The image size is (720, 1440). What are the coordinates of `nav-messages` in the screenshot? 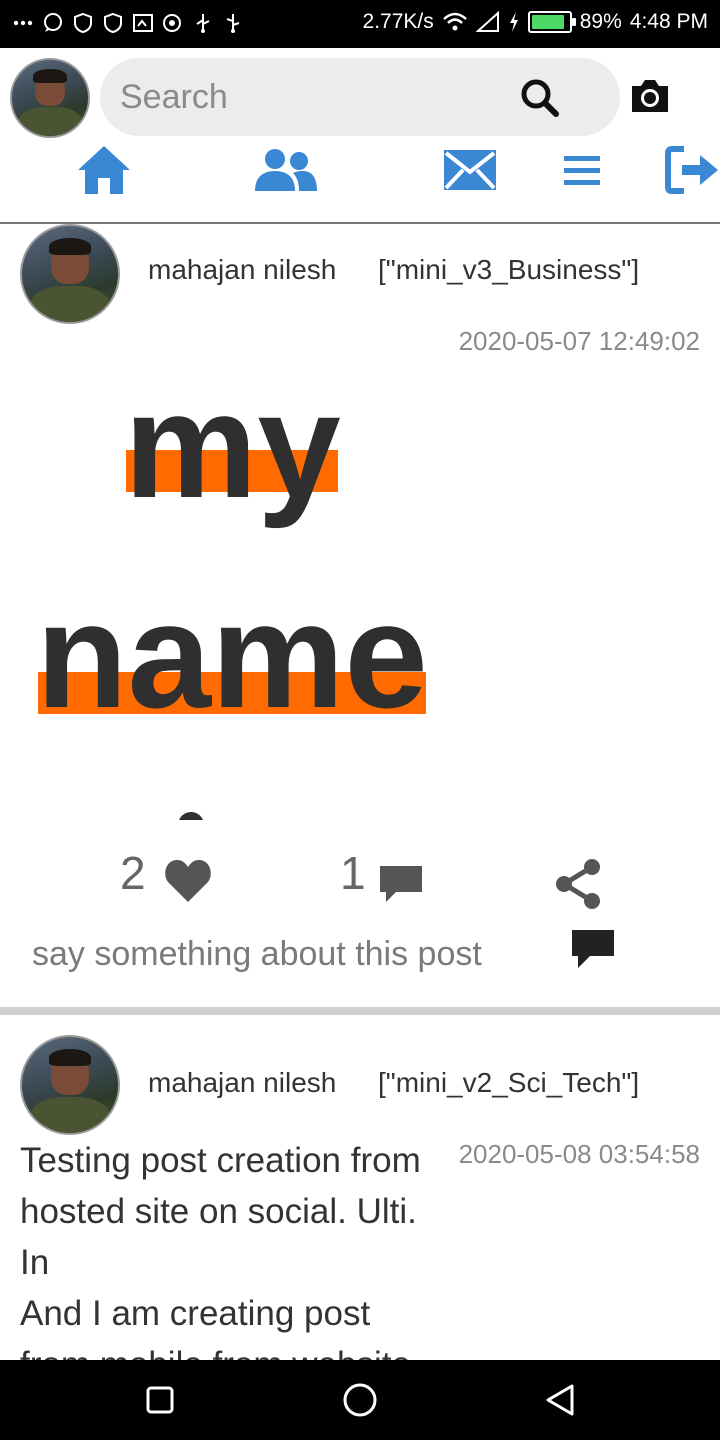 It's located at (470, 170).